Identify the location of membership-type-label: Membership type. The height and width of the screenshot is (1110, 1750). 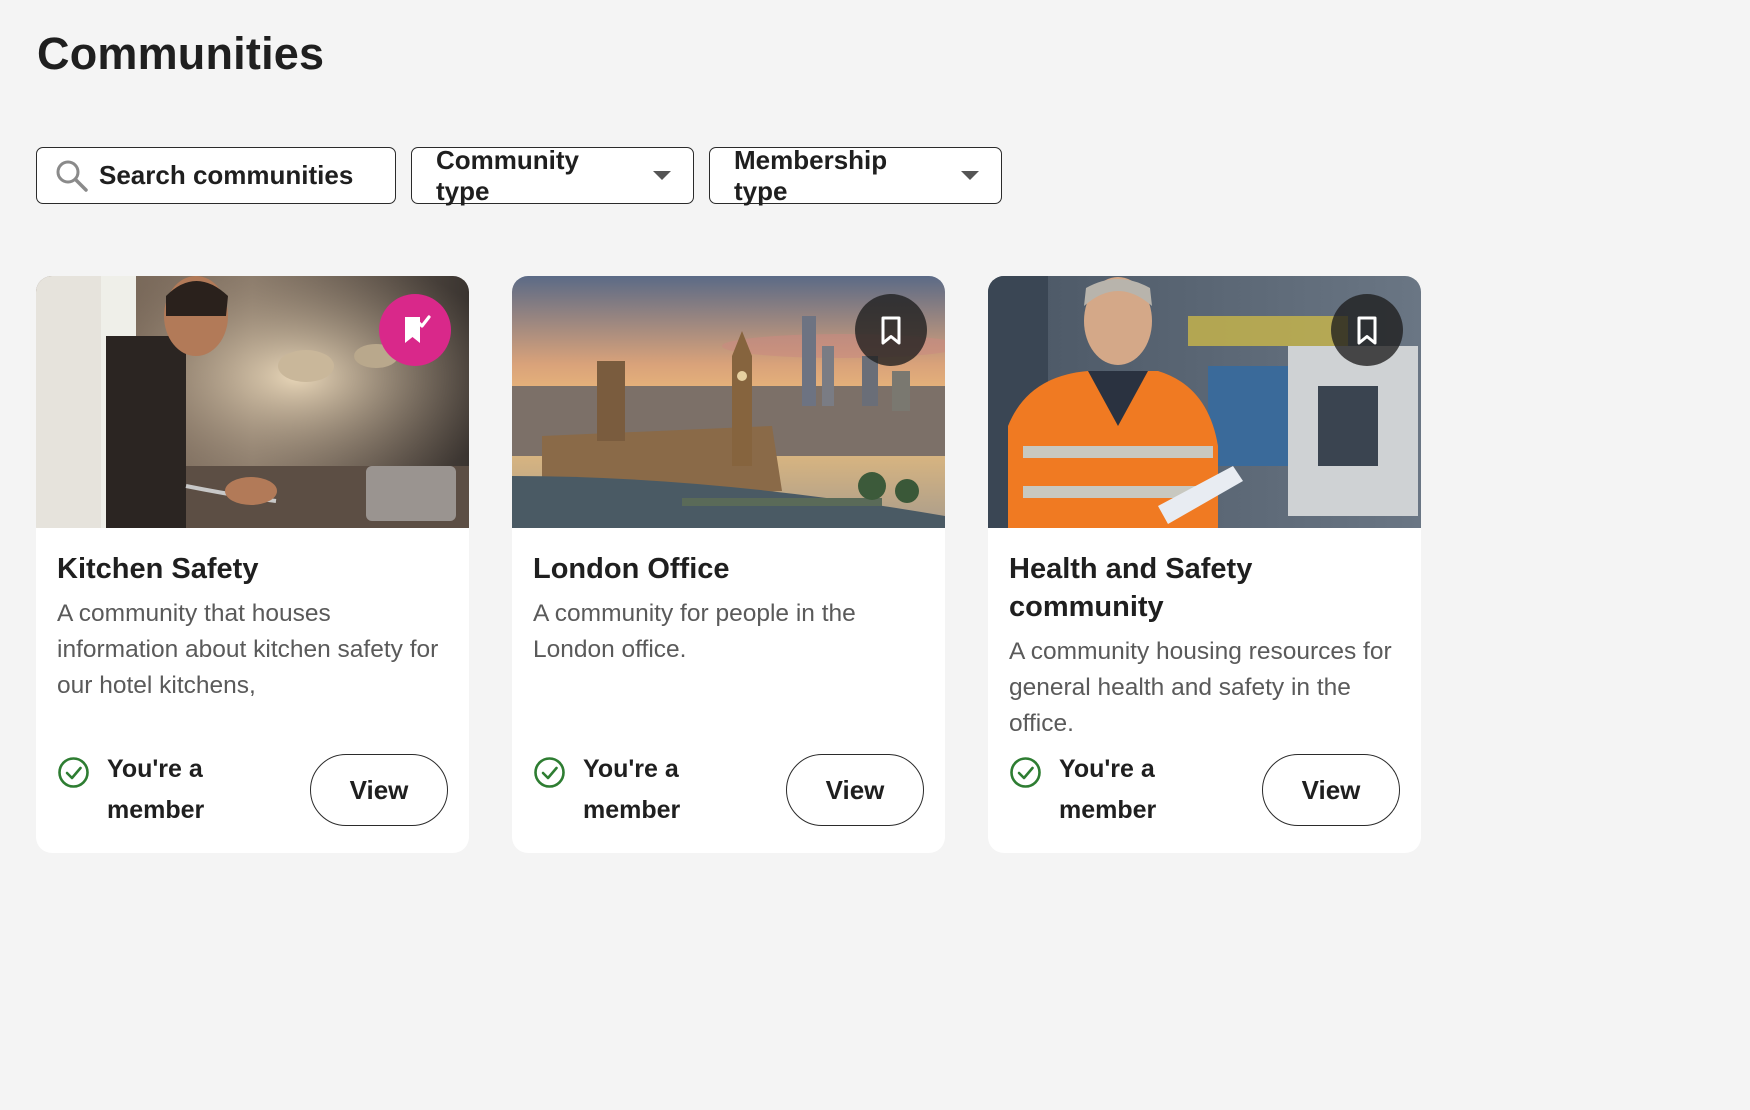
(811, 175).